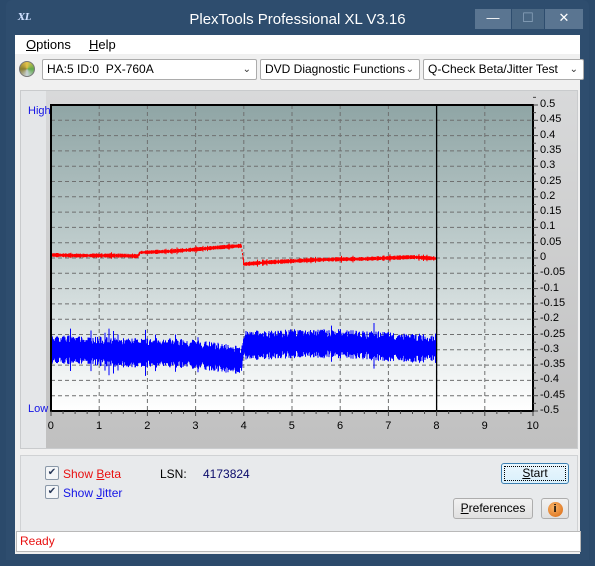 The width and height of the screenshot is (595, 566). What do you see at coordinates (549, 379) in the screenshot?
I see `y-tick-label: -0.4` at bounding box center [549, 379].